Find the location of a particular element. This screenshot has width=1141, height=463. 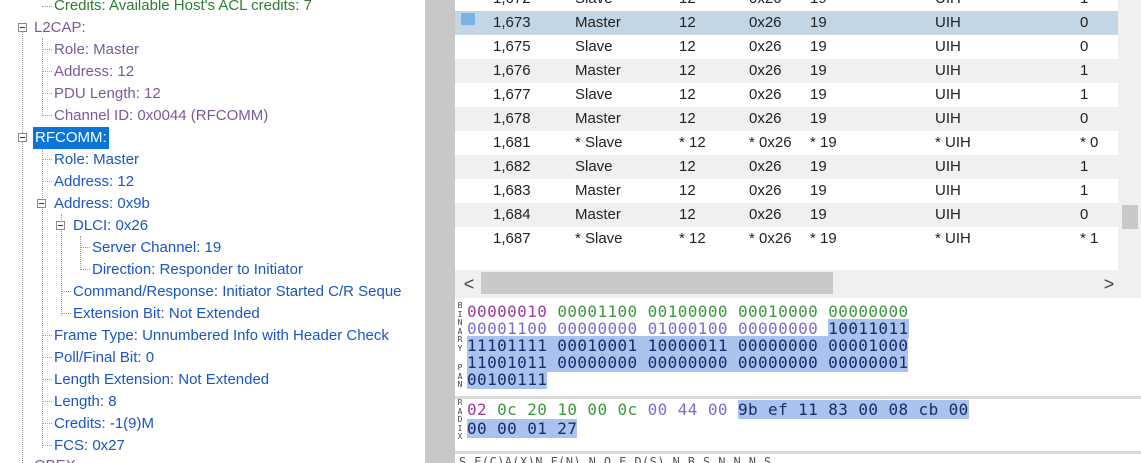

tree-node-l2cap: L2CAP: is located at coordinates (60, 28).